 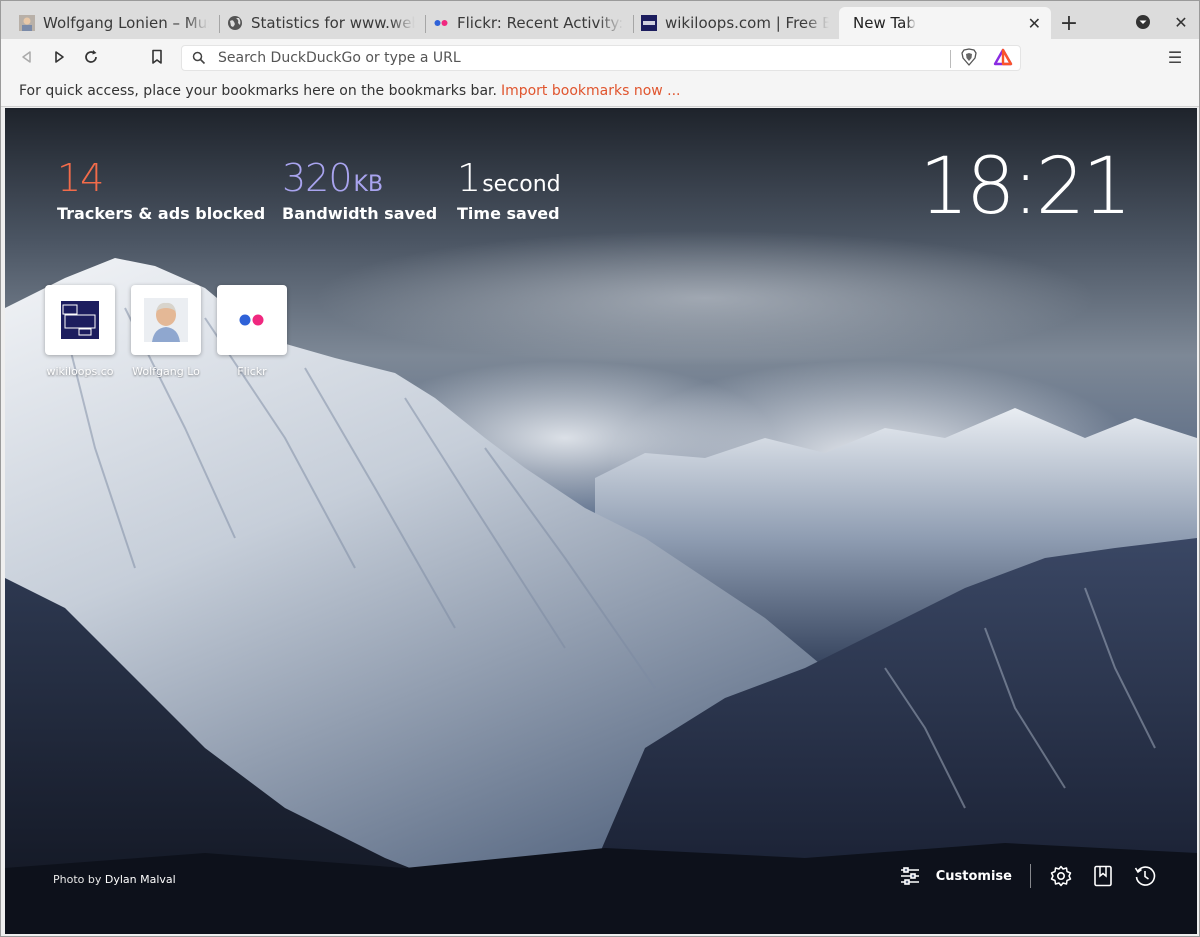 What do you see at coordinates (199, 58) in the screenshot?
I see `search-icon` at bounding box center [199, 58].